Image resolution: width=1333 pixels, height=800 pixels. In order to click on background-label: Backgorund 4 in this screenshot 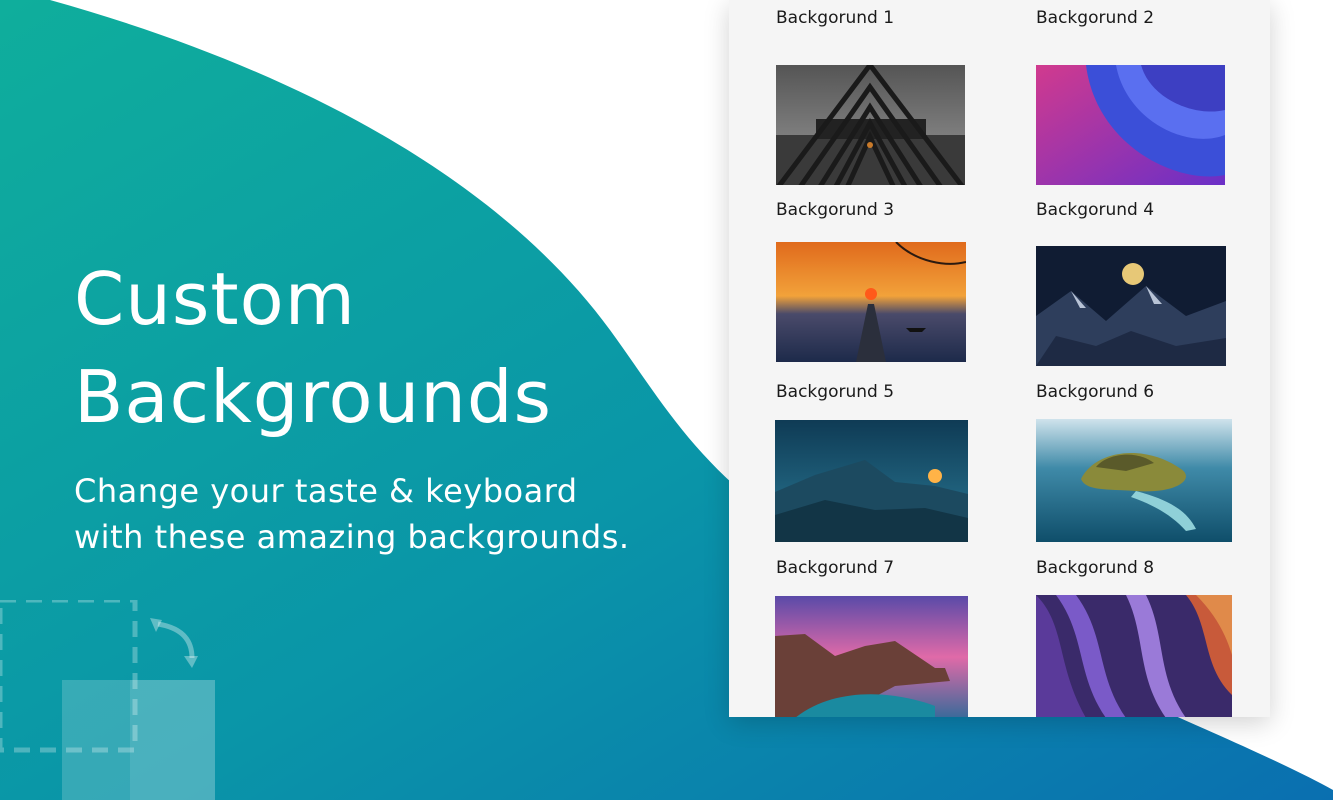, I will do `click(1095, 210)`.